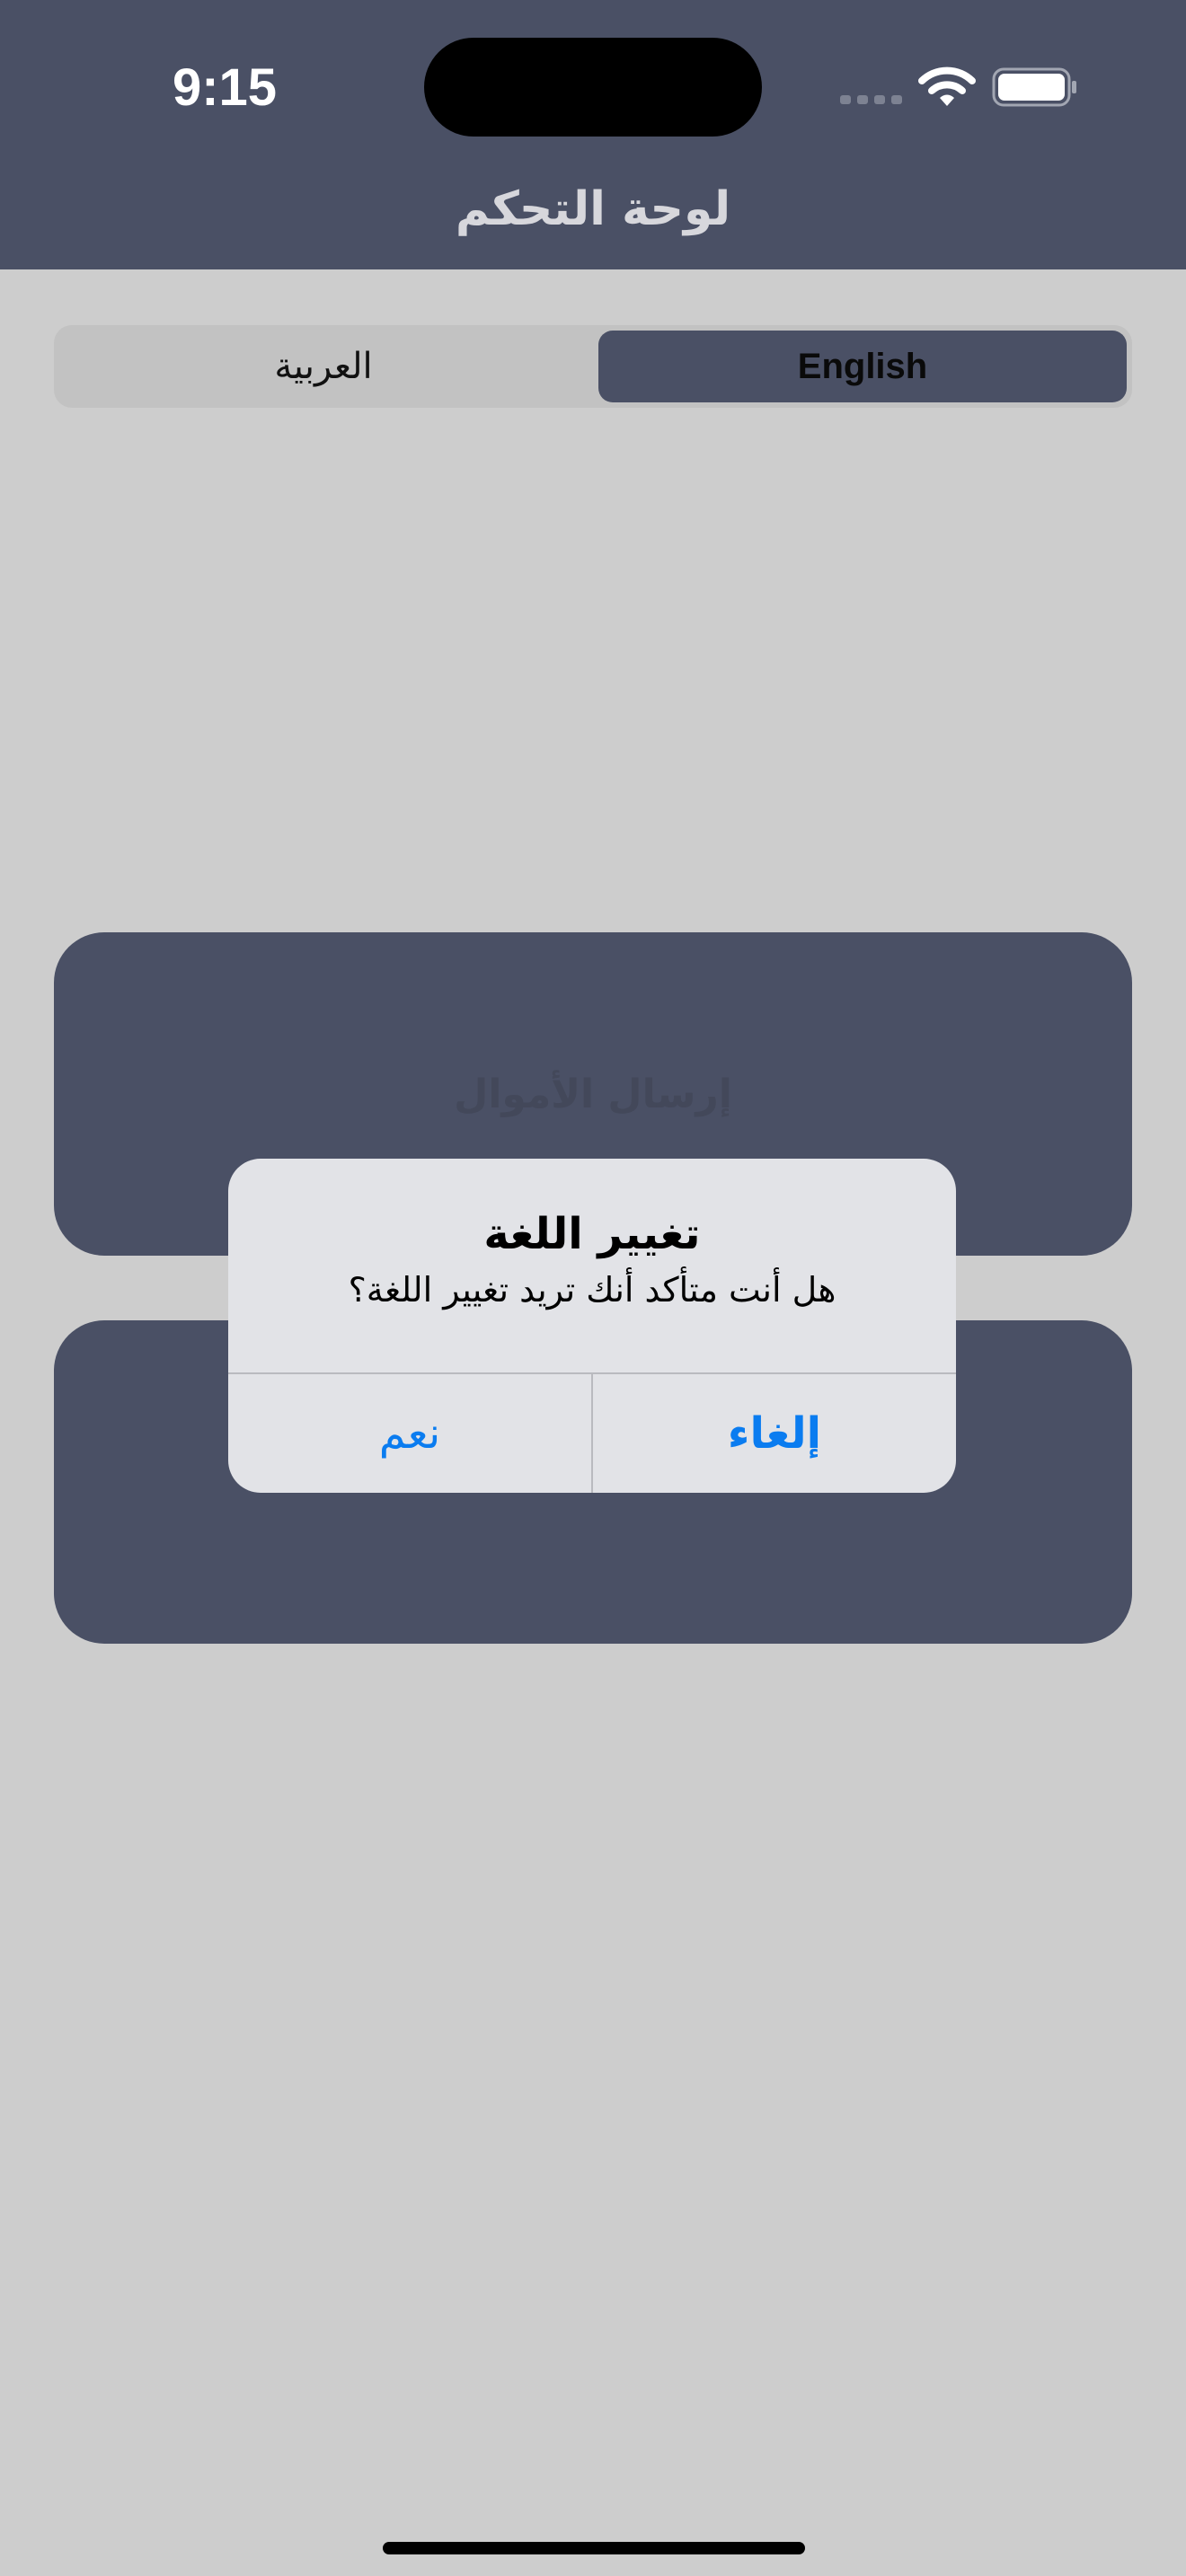  I want to click on segment-arabic: العربية, so click(323, 366).